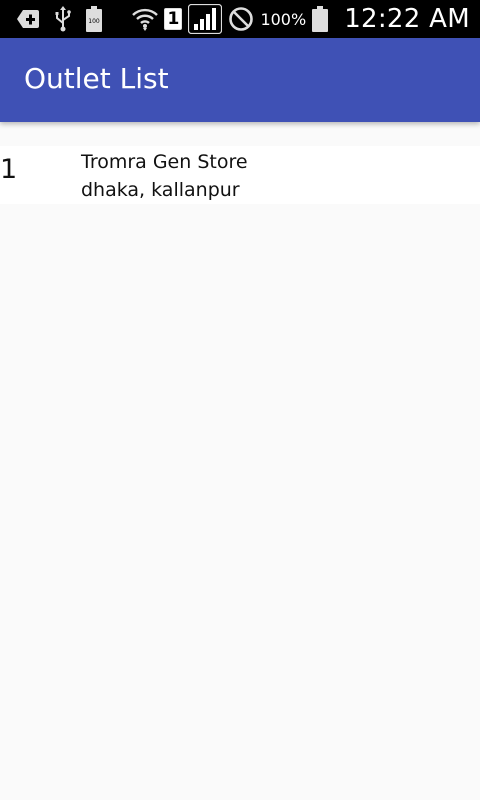 Image resolution: width=480 pixels, height=800 pixels. Describe the element at coordinates (96, 78) in the screenshot. I see `page-title: Outlet List` at that location.